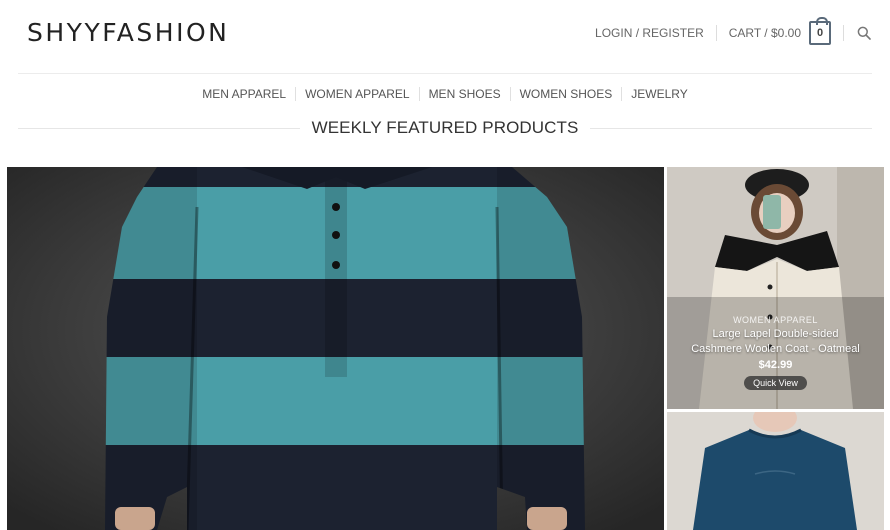  What do you see at coordinates (649, 33) in the screenshot?
I see `login-register-link: LOGIN / REGISTER` at bounding box center [649, 33].